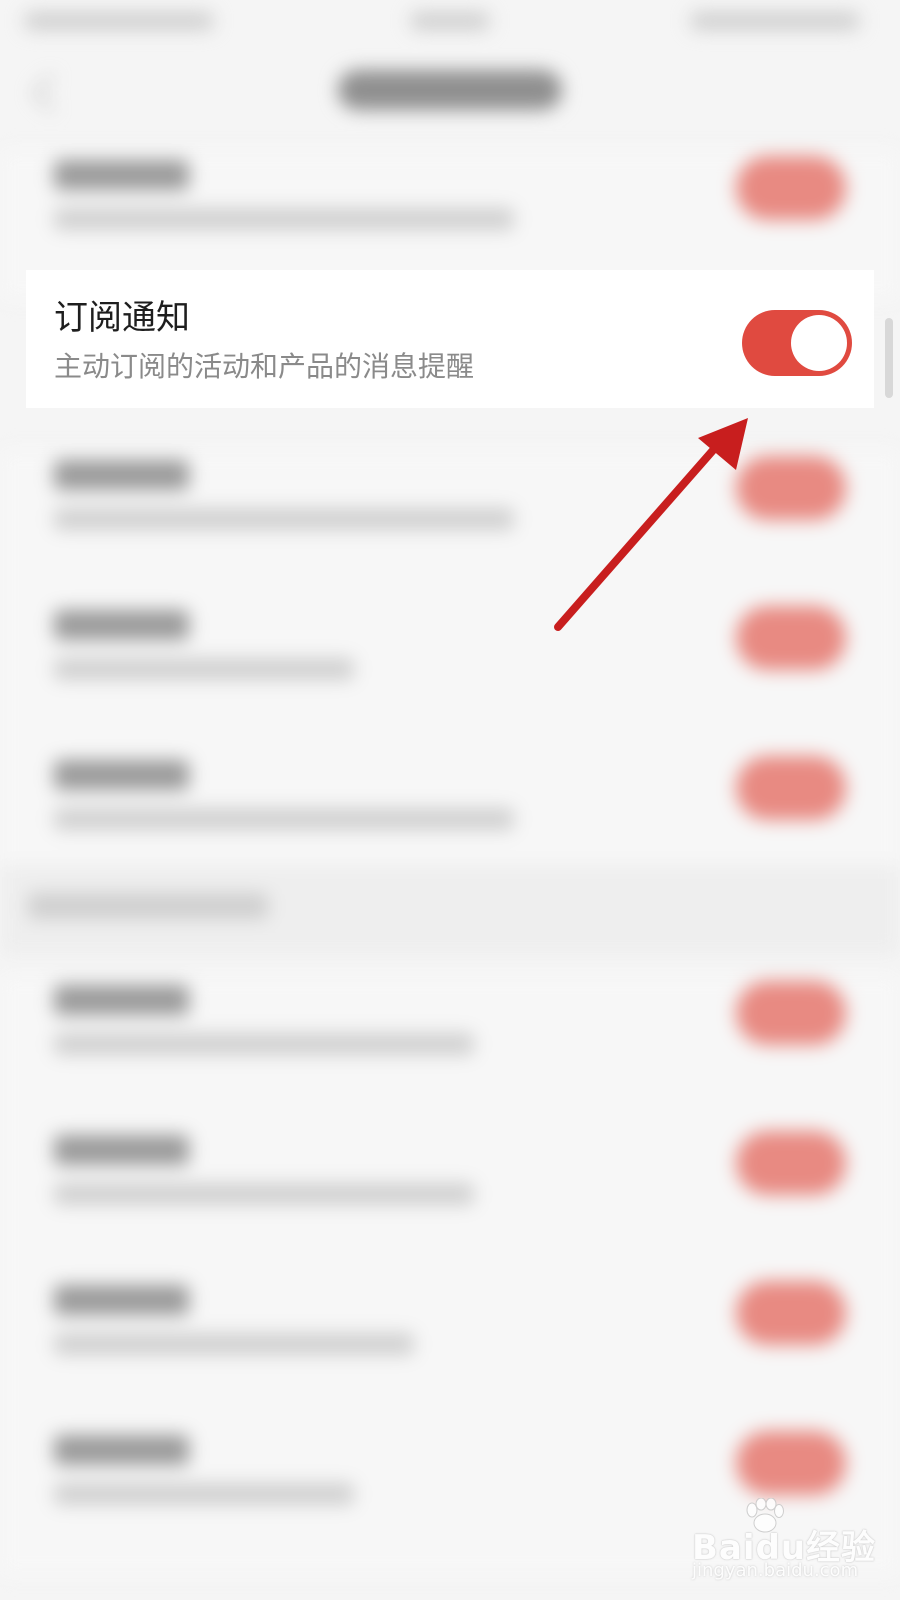 Image resolution: width=900 pixels, height=1600 pixels. I want to click on annotation-arrow, so click(651, 524).